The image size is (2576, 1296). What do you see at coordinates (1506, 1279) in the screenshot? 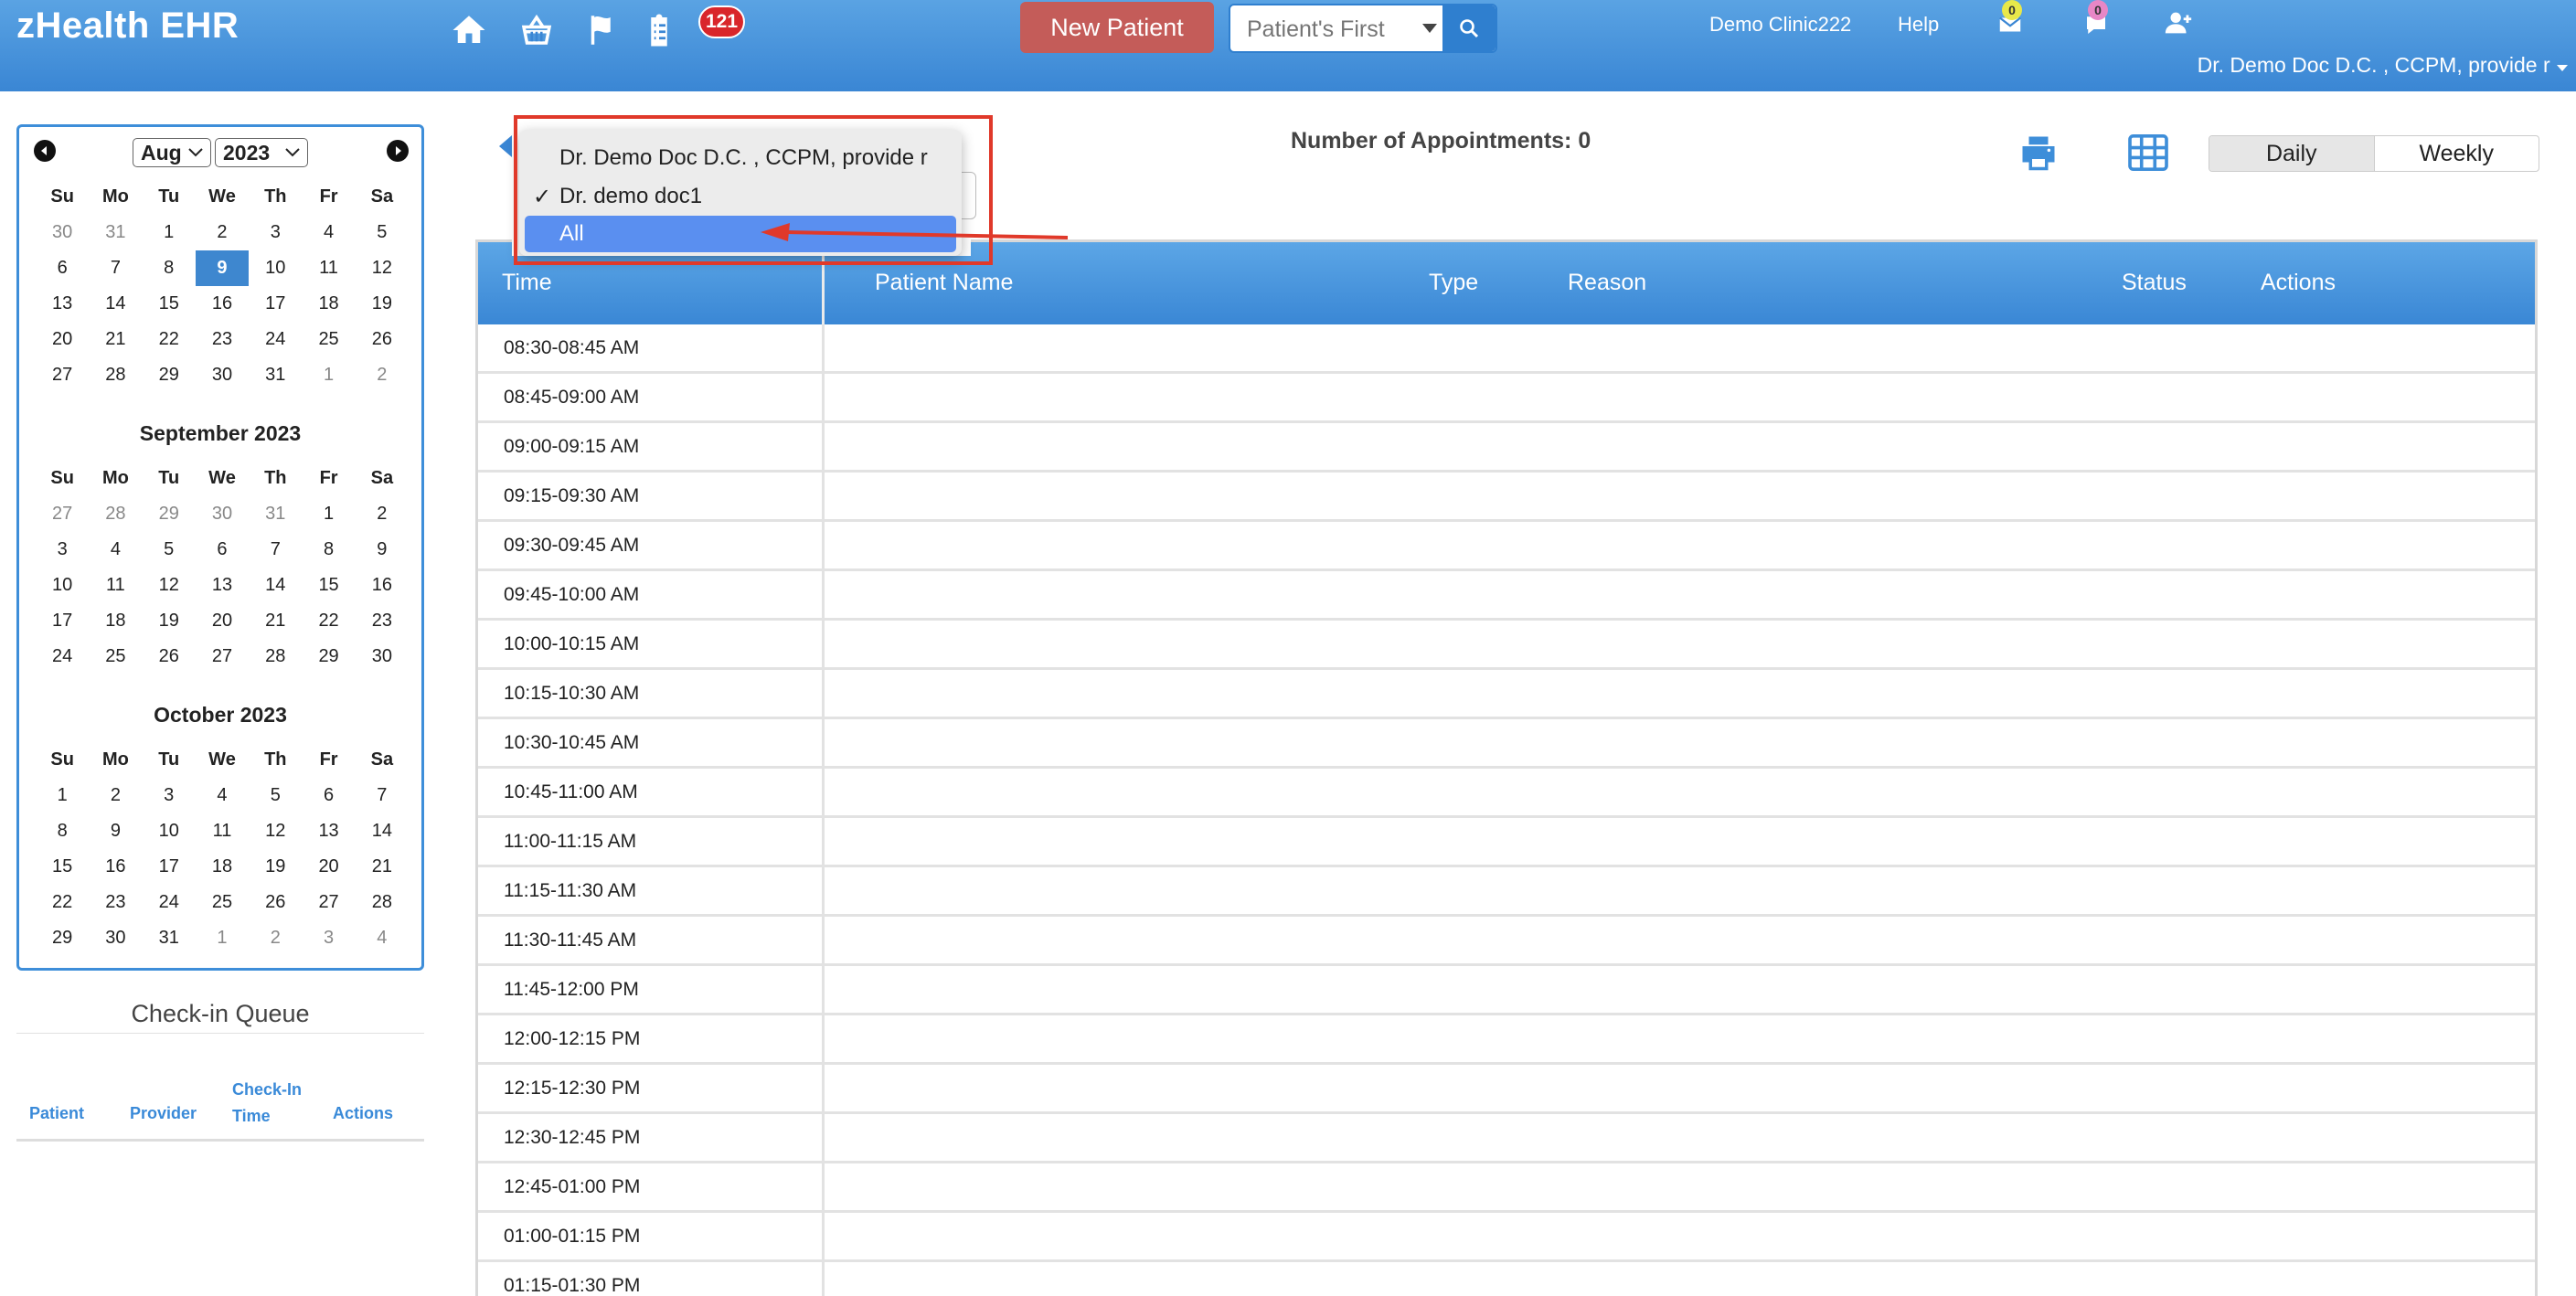
I see `table-row: 01:15-01:30 PM` at bounding box center [1506, 1279].